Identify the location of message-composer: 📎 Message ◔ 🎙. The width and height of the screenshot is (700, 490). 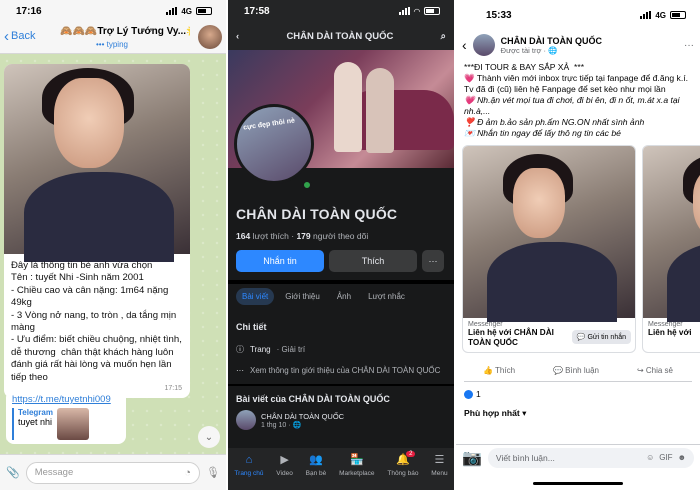
(113, 472).